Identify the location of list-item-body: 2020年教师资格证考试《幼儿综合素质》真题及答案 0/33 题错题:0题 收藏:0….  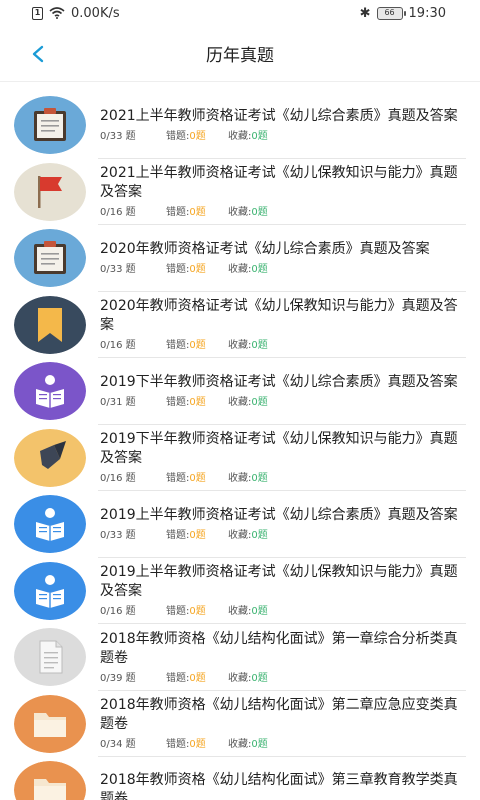
(283, 258).